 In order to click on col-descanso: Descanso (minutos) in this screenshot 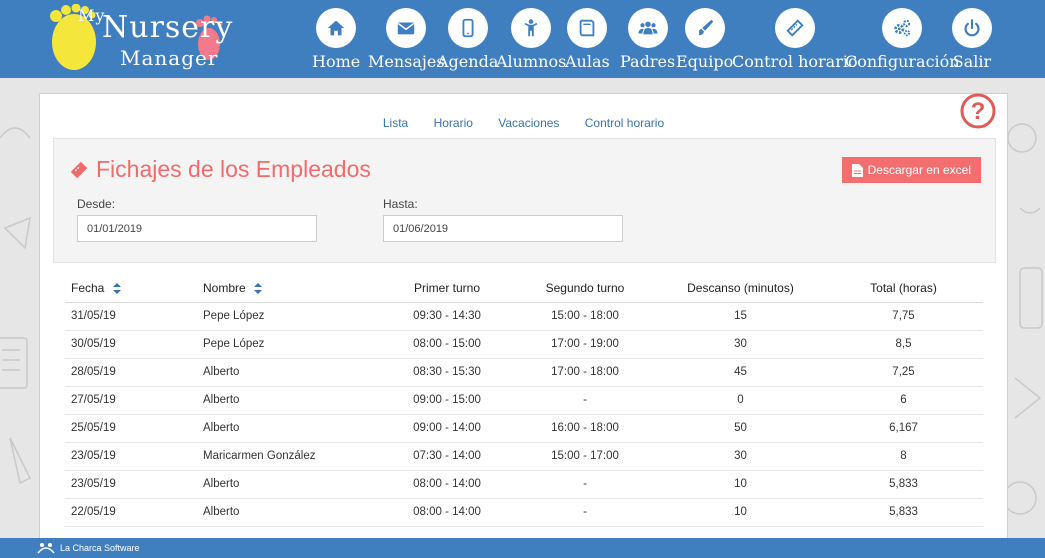, I will do `click(740, 288)`.